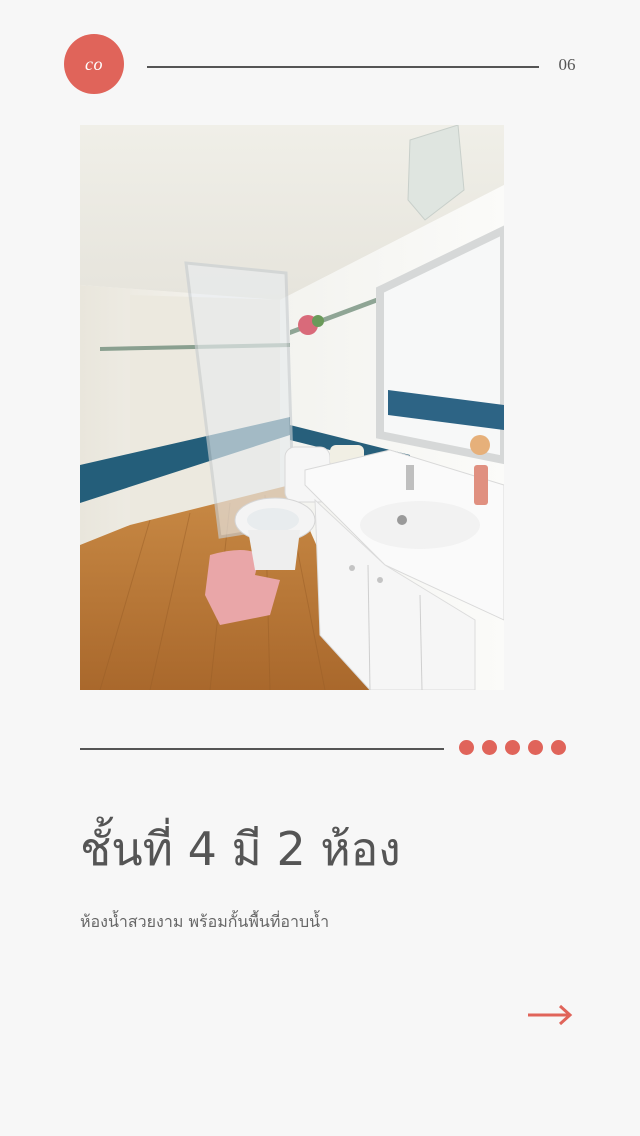 This screenshot has width=640, height=1136. Describe the element at coordinates (262, 749) in the screenshot. I see `section-divider` at that location.